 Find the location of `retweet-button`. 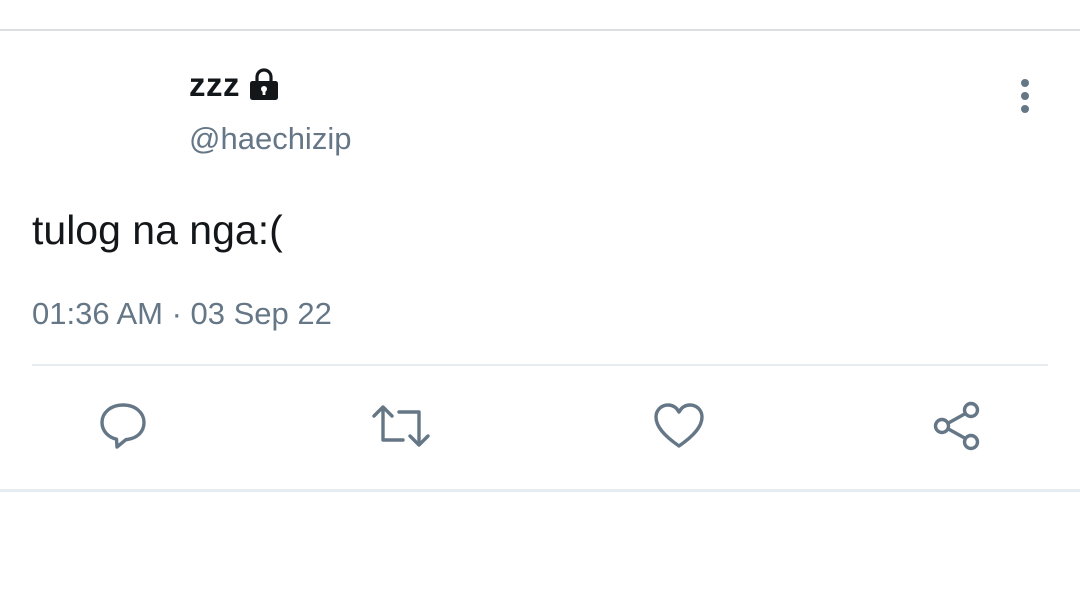

retweet-button is located at coordinates (401, 428).